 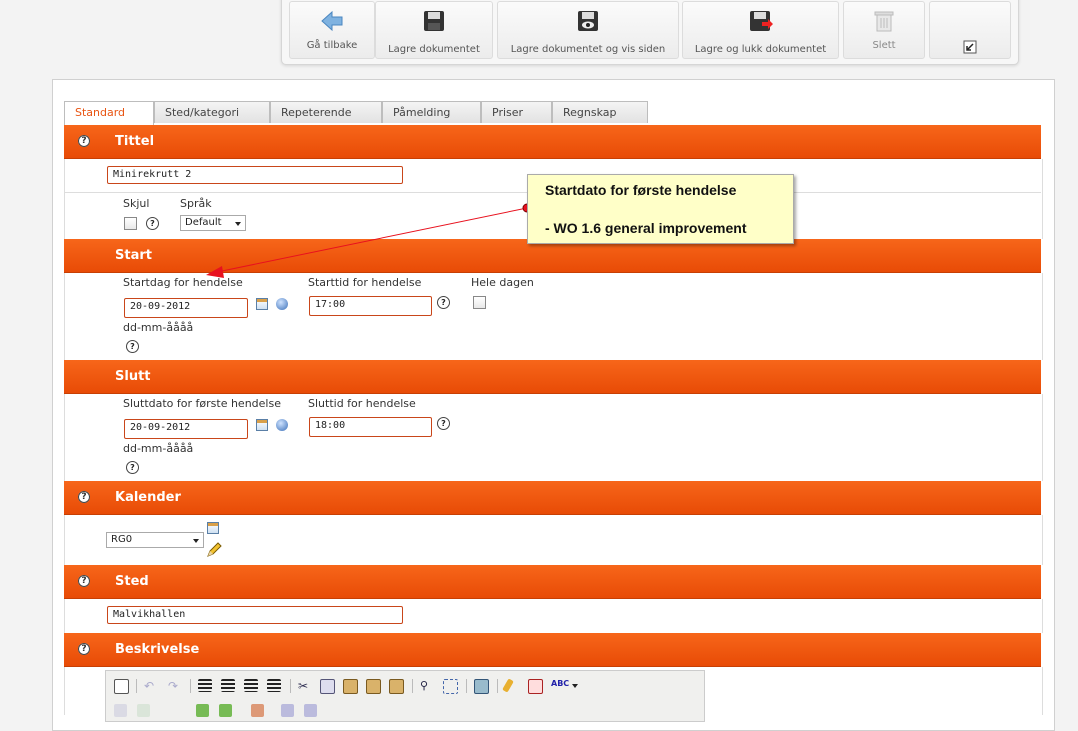 What do you see at coordinates (369, 240) in the screenshot?
I see `annotation-arrow` at bounding box center [369, 240].